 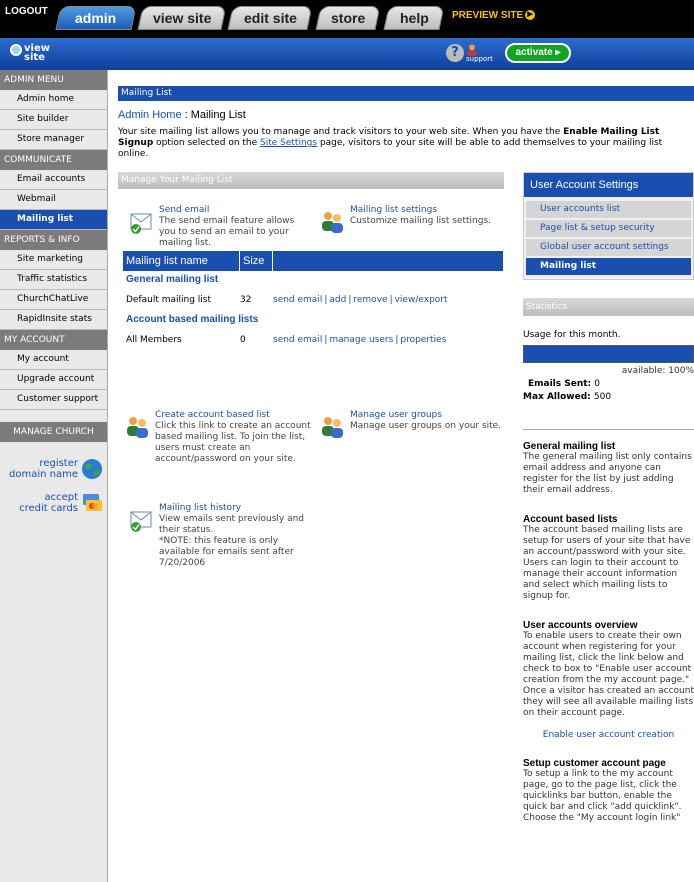 I want to click on tab-label: view site, so click(x=182, y=18).